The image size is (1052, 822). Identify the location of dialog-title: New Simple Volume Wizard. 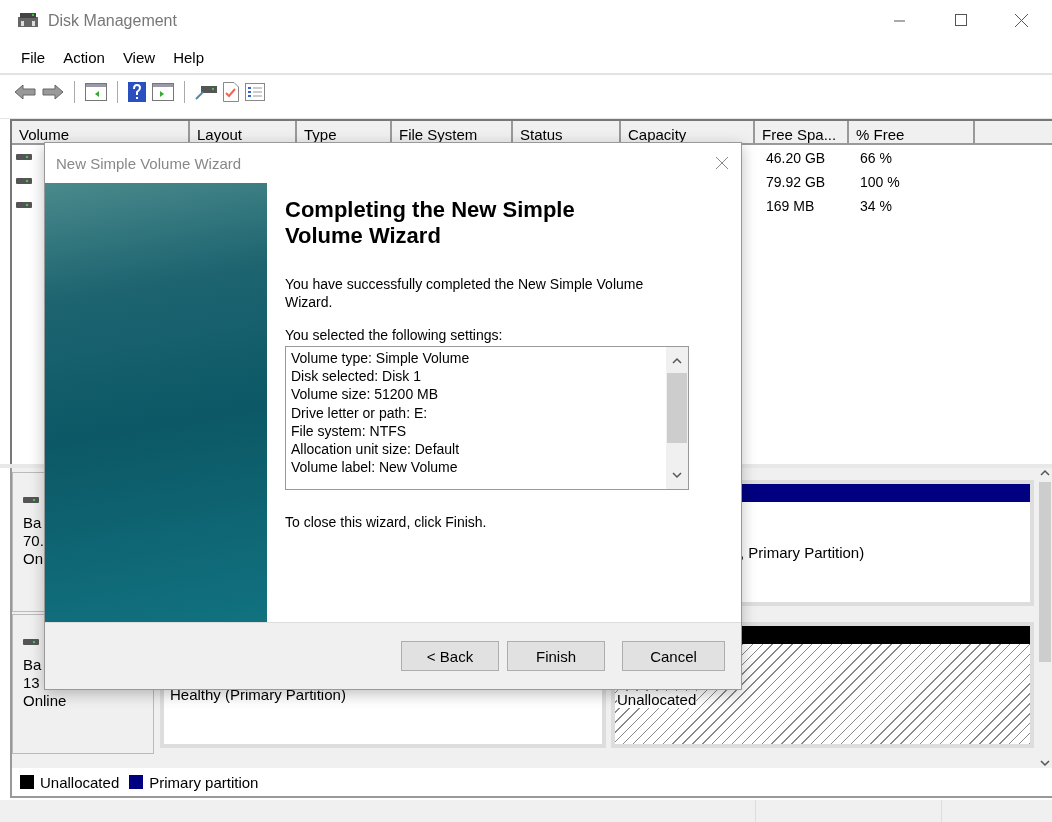
(149, 163).